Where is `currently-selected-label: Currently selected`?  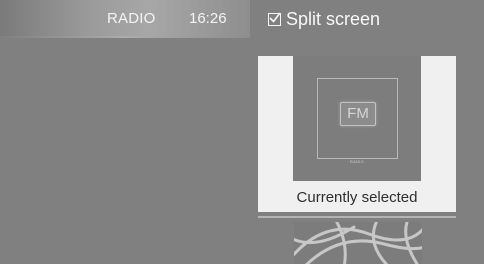
currently-selected-label: Currently selected is located at coordinates (357, 197).